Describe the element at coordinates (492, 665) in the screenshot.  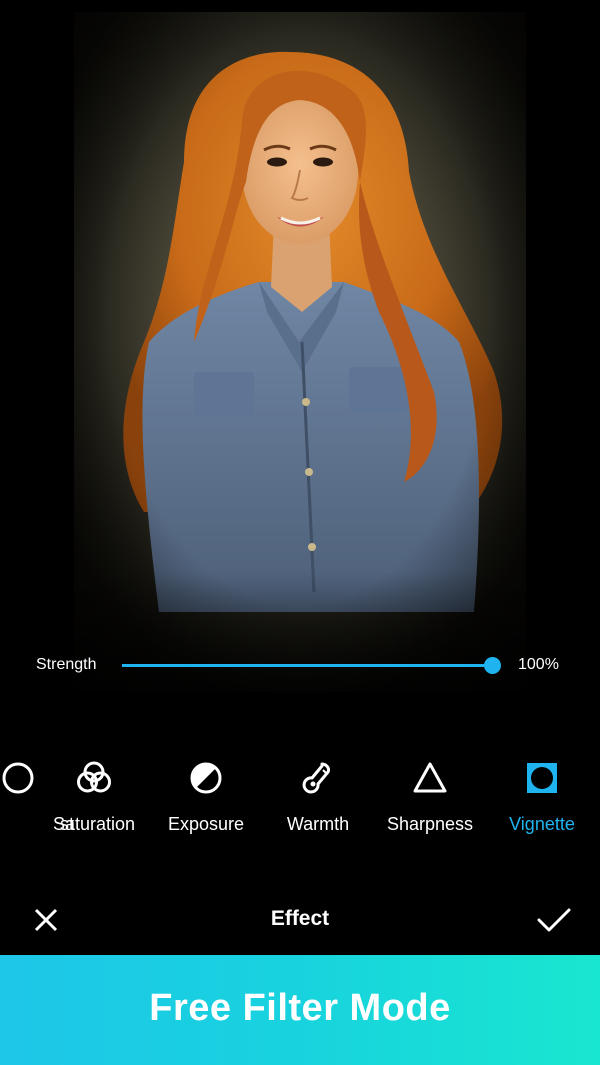
I see `slider-thumb` at that location.